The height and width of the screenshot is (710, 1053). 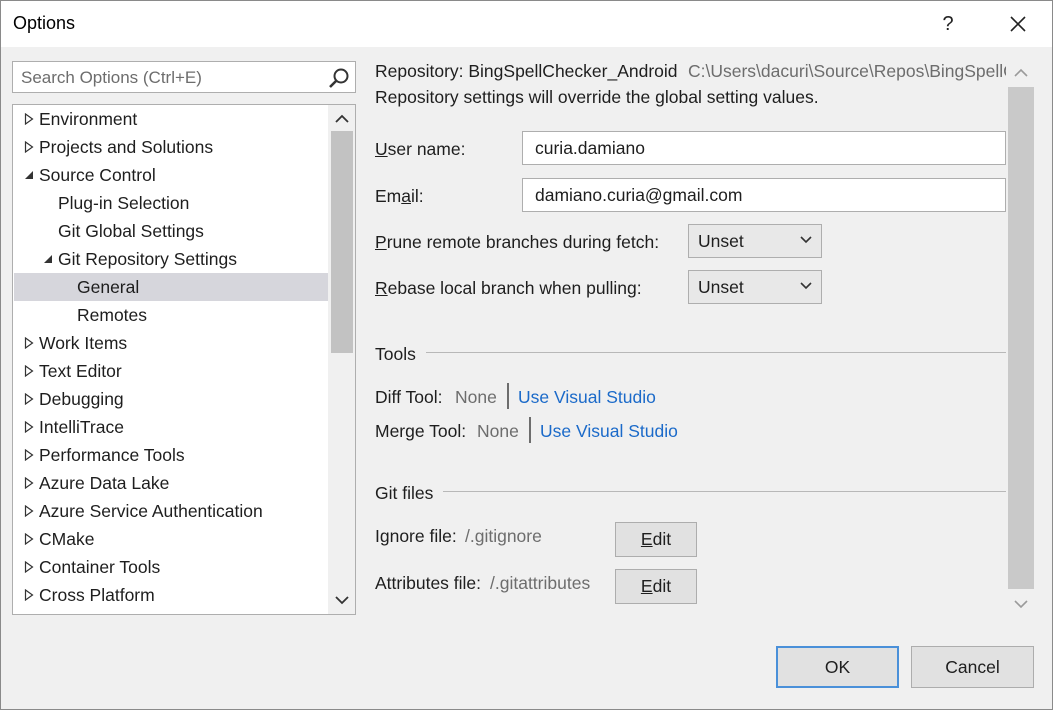 I want to click on attributes-file-value: /.gitattributes, so click(x=540, y=583).